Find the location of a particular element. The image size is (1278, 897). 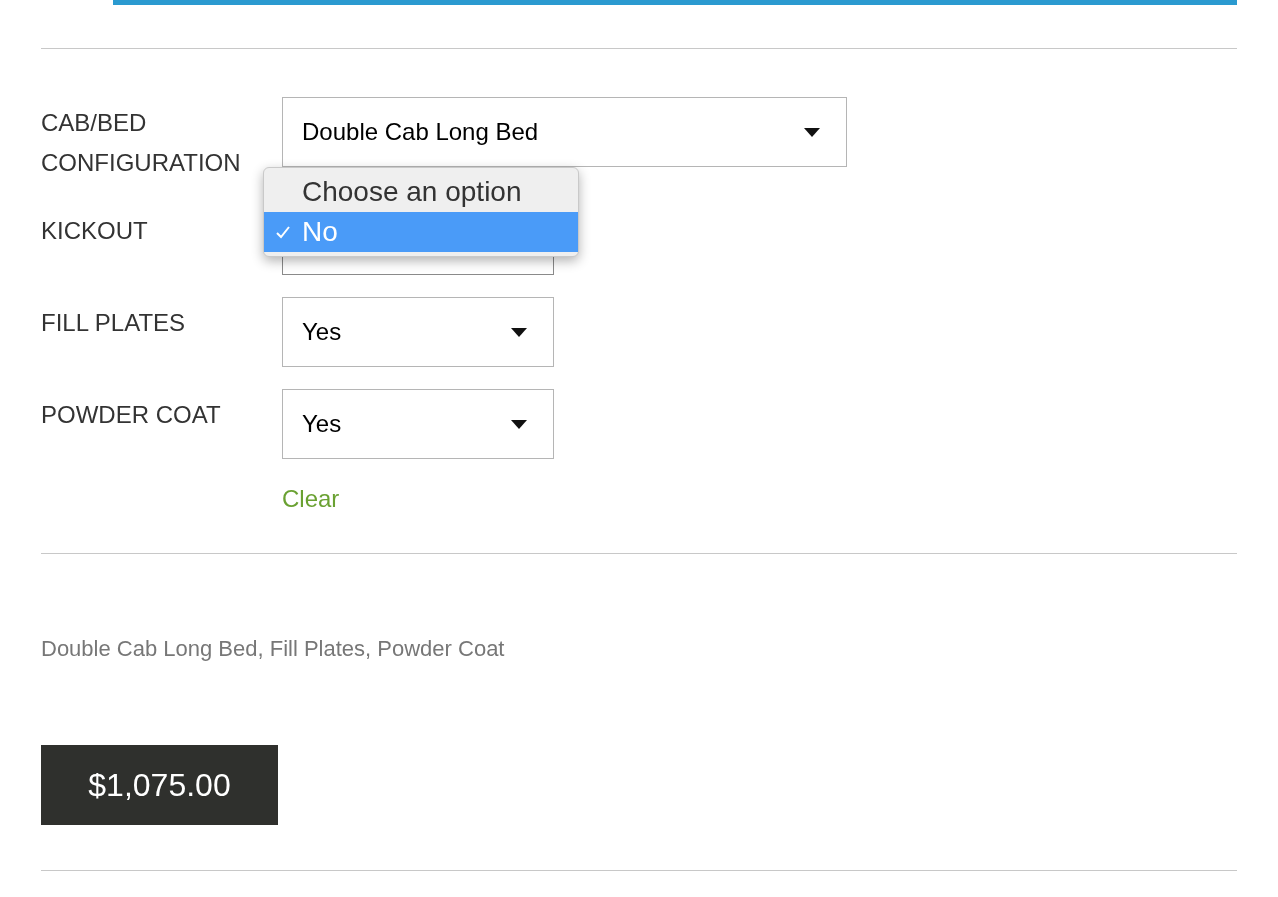

price-tag: $1,075.00 is located at coordinates (159, 785).